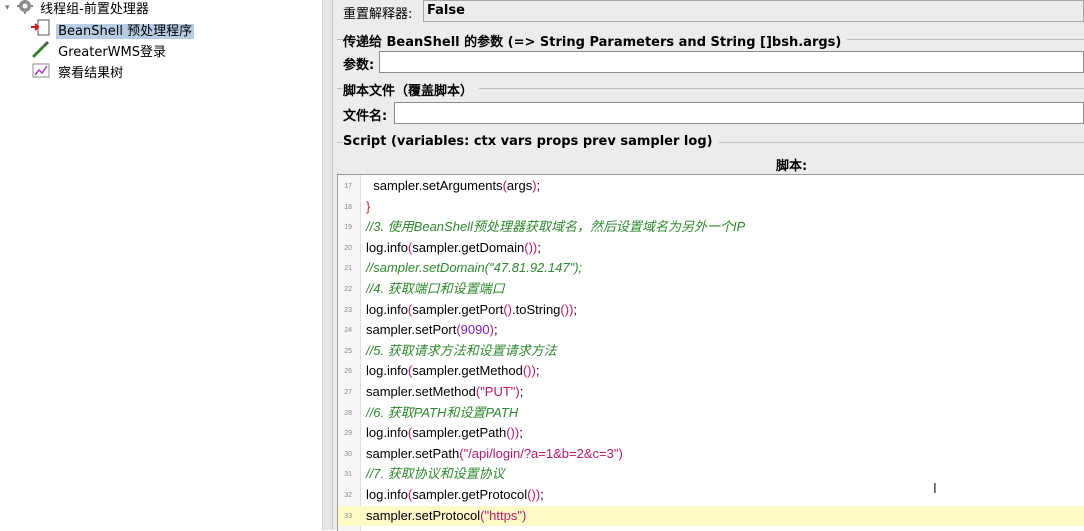 This screenshot has width=1084, height=531. Describe the element at coordinates (453, 248) in the screenshot. I see `code-text: log.info(sampler.getDomain());` at that location.